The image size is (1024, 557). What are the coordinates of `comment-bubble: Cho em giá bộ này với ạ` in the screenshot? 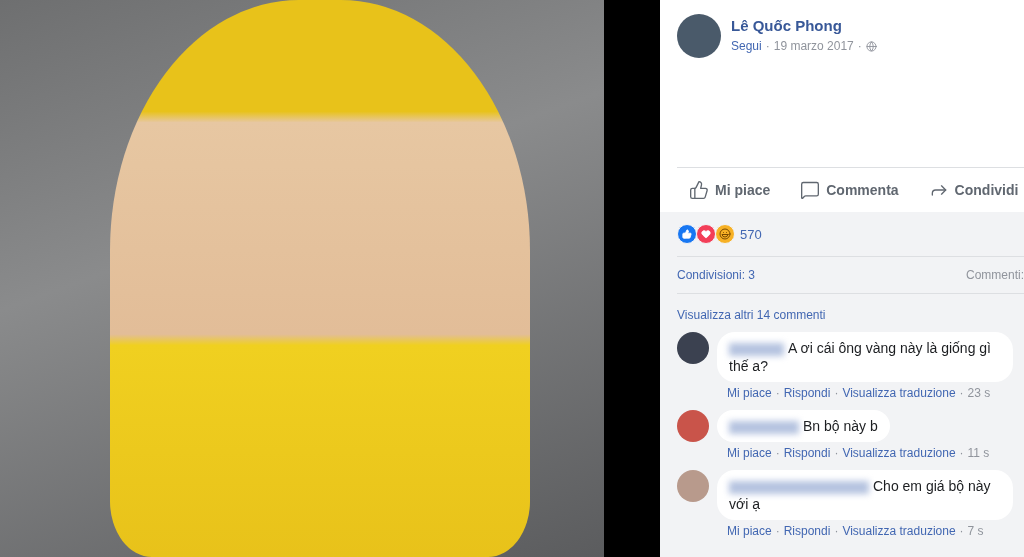 It's located at (865, 495).